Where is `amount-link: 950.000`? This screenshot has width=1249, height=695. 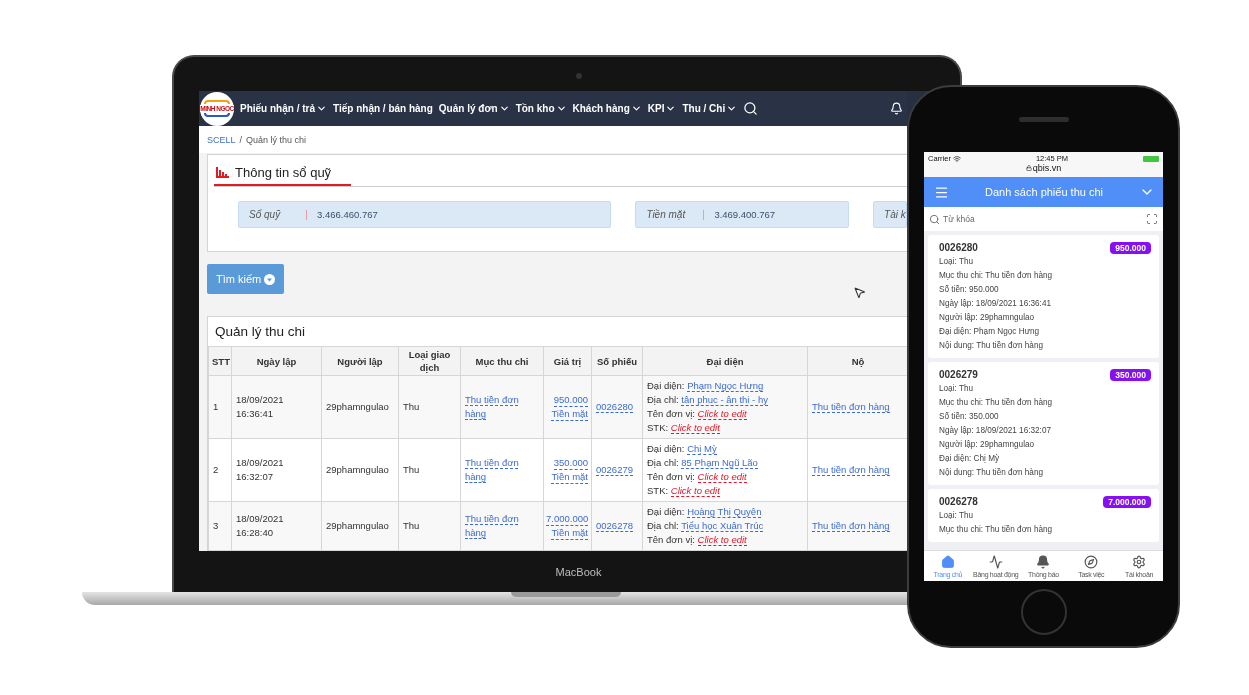 amount-link: 950.000 is located at coordinates (570, 400).